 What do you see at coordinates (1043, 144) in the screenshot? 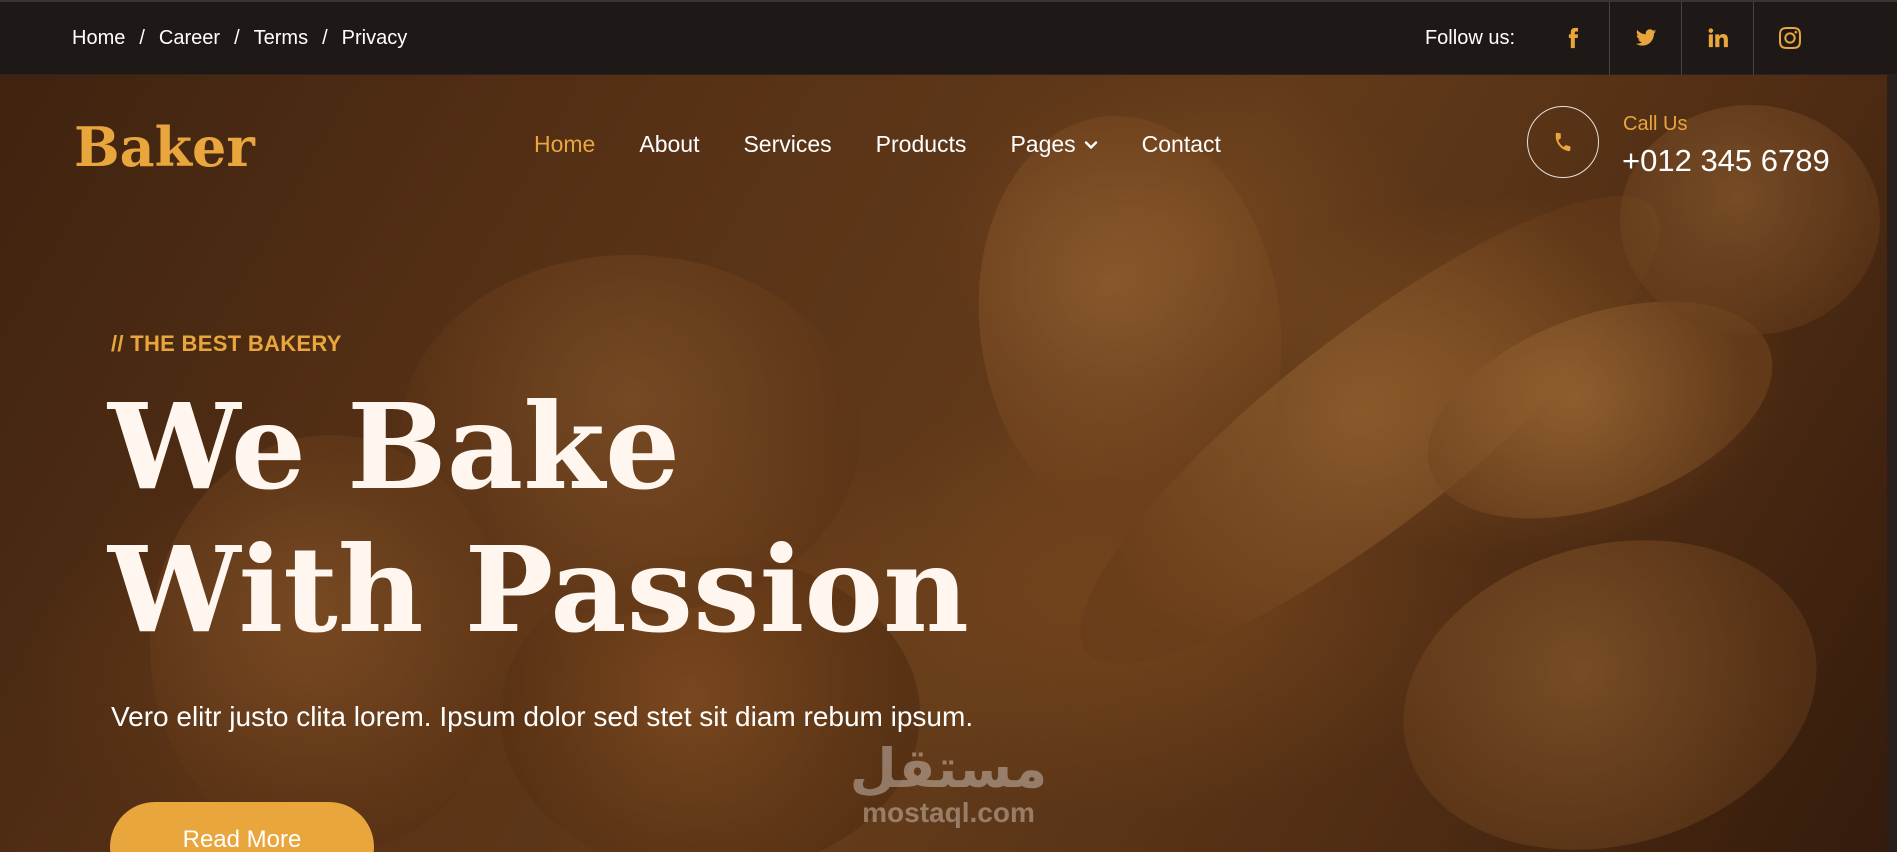
I see `nav-item-pages-label: Pages` at bounding box center [1043, 144].